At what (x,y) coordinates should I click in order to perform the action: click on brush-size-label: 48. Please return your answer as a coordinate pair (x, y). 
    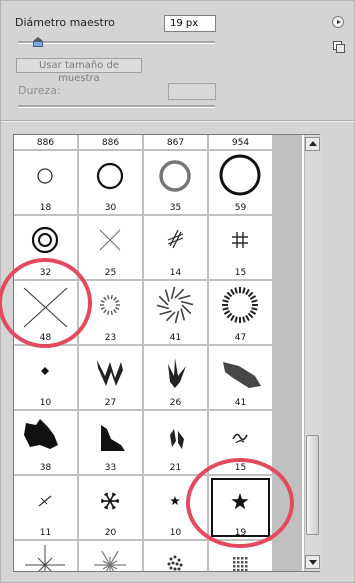
    Looking at the image, I should click on (45, 338).